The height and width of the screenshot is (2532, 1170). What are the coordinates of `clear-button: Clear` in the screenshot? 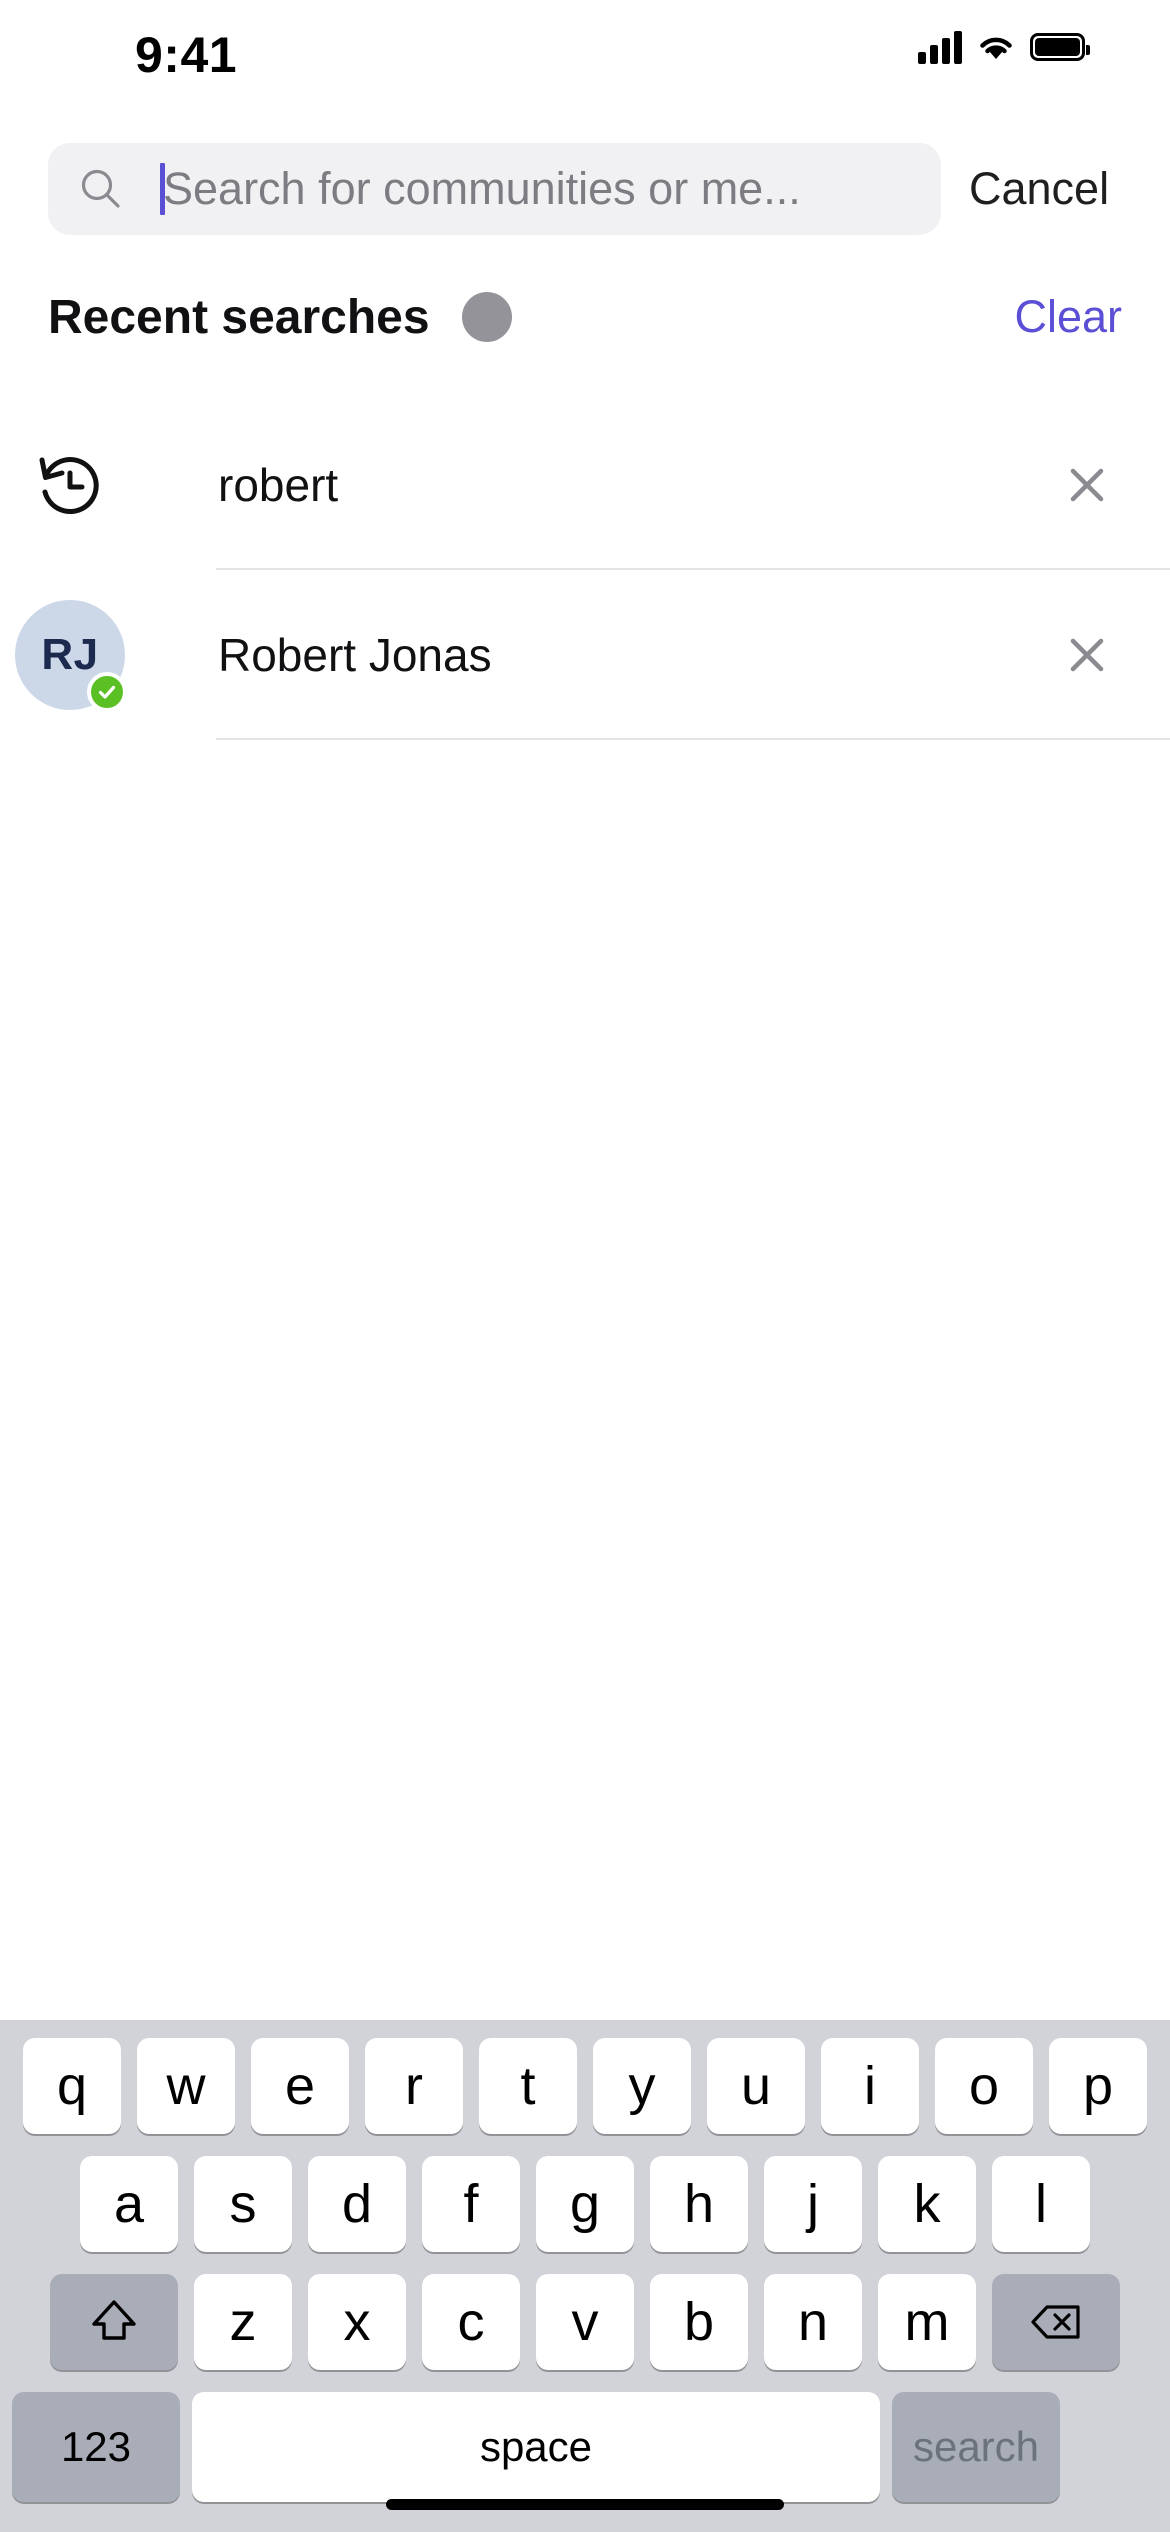 It's located at (1068, 317).